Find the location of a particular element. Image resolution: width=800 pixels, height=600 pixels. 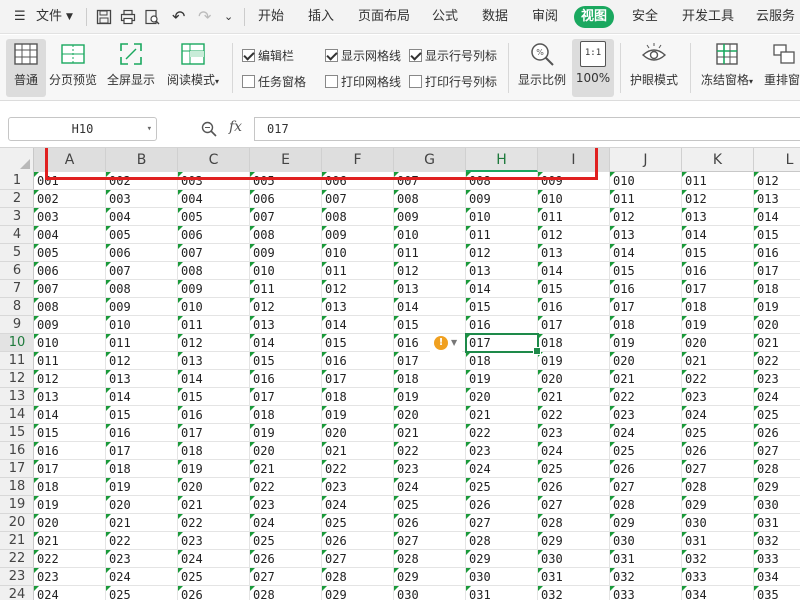

cell-h16: 023 is located at coordinates (502, 451).